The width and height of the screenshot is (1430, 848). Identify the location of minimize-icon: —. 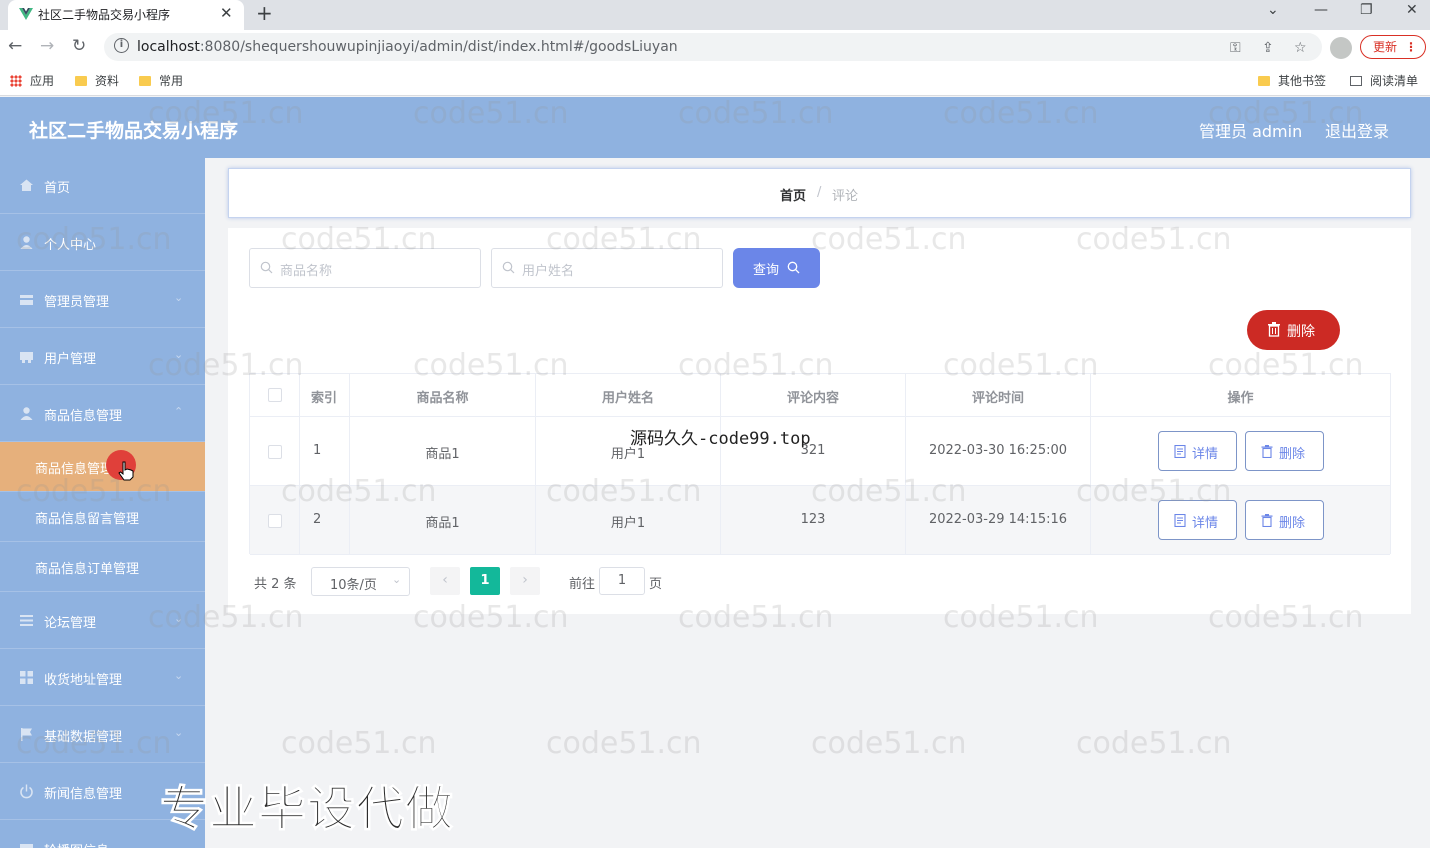
(1321, 10).